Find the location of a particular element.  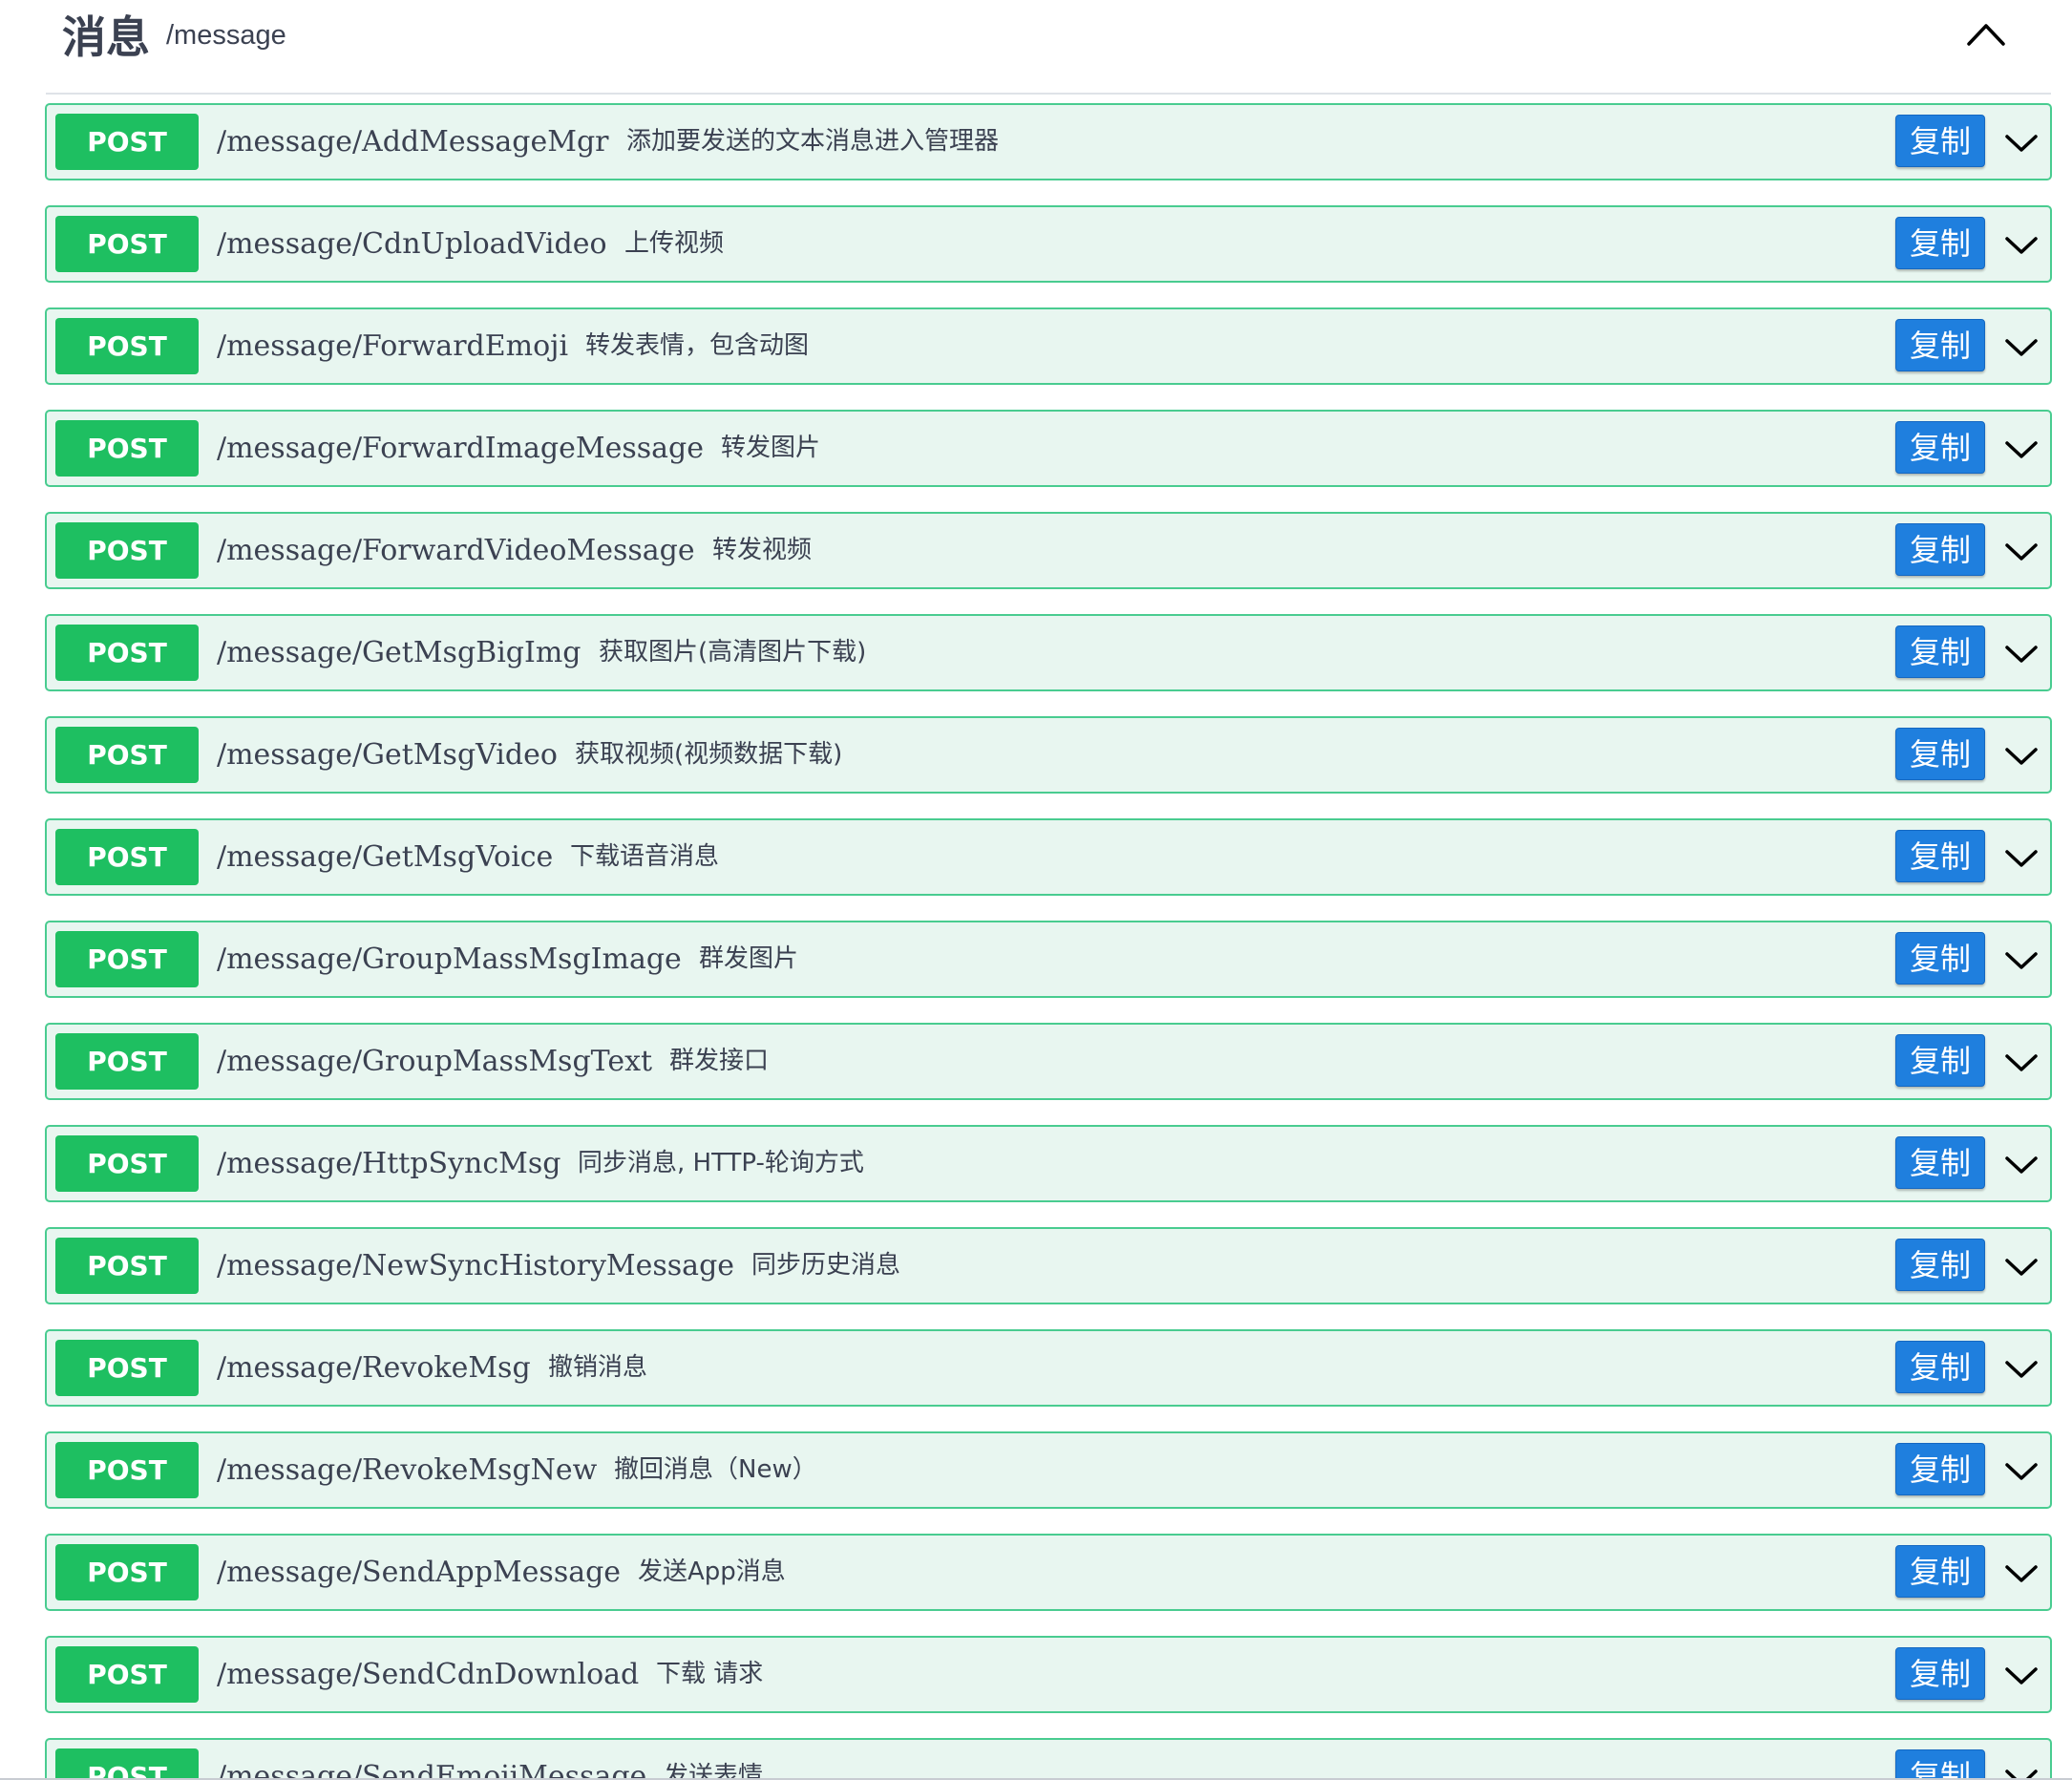

operation-row: POST /message/SendAppMessage 发送App消息 复制 is located at coordinates (1048, 1572).